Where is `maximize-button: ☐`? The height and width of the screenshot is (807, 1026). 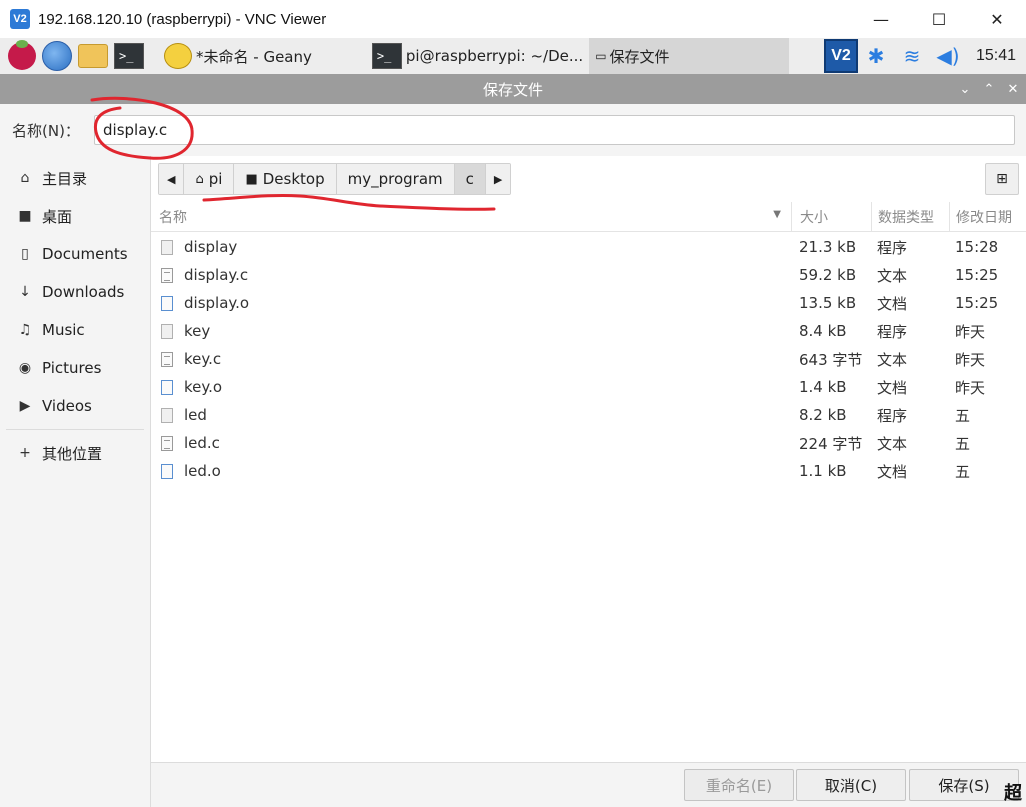
maximize-button: ☐ is located at coordinates (939, 19).